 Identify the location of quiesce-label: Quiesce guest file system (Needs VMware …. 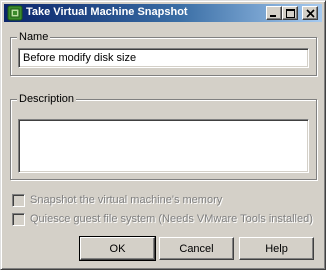
(171, 219).